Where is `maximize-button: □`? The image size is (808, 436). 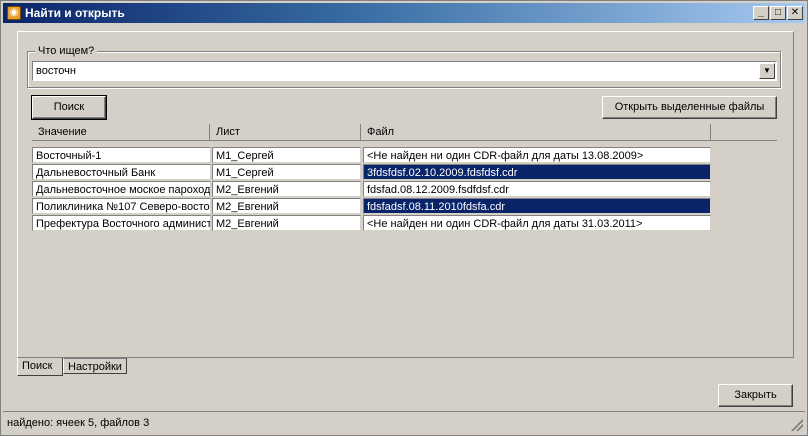 maximize-button: □ is located at coordinates (778, 13).